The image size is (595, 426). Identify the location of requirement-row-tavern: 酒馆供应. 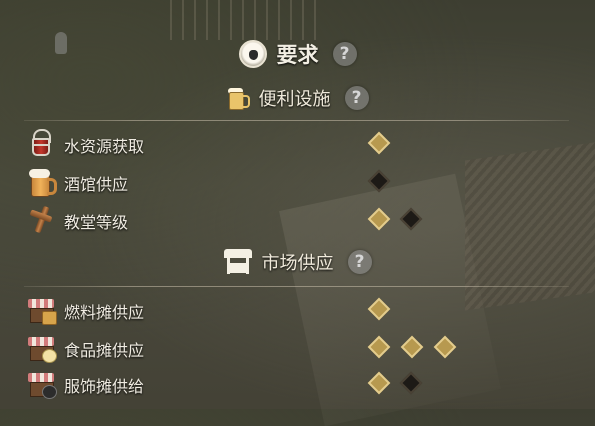
(274, 181).